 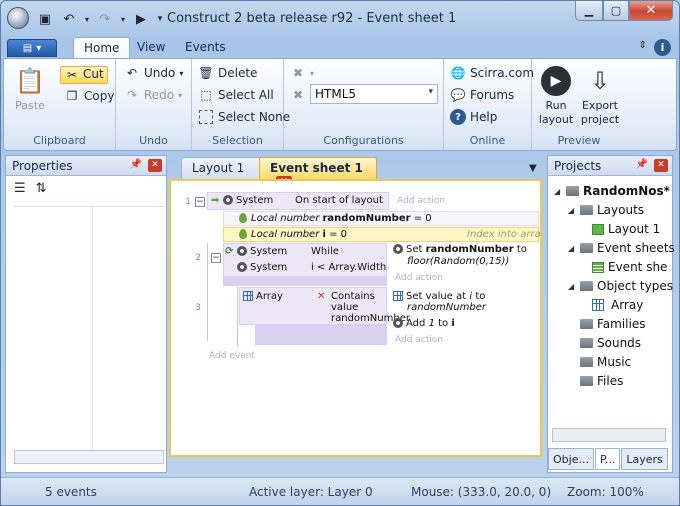 I want to click on select-all-button: ⬚ Select All, so click(x=235, y=95).